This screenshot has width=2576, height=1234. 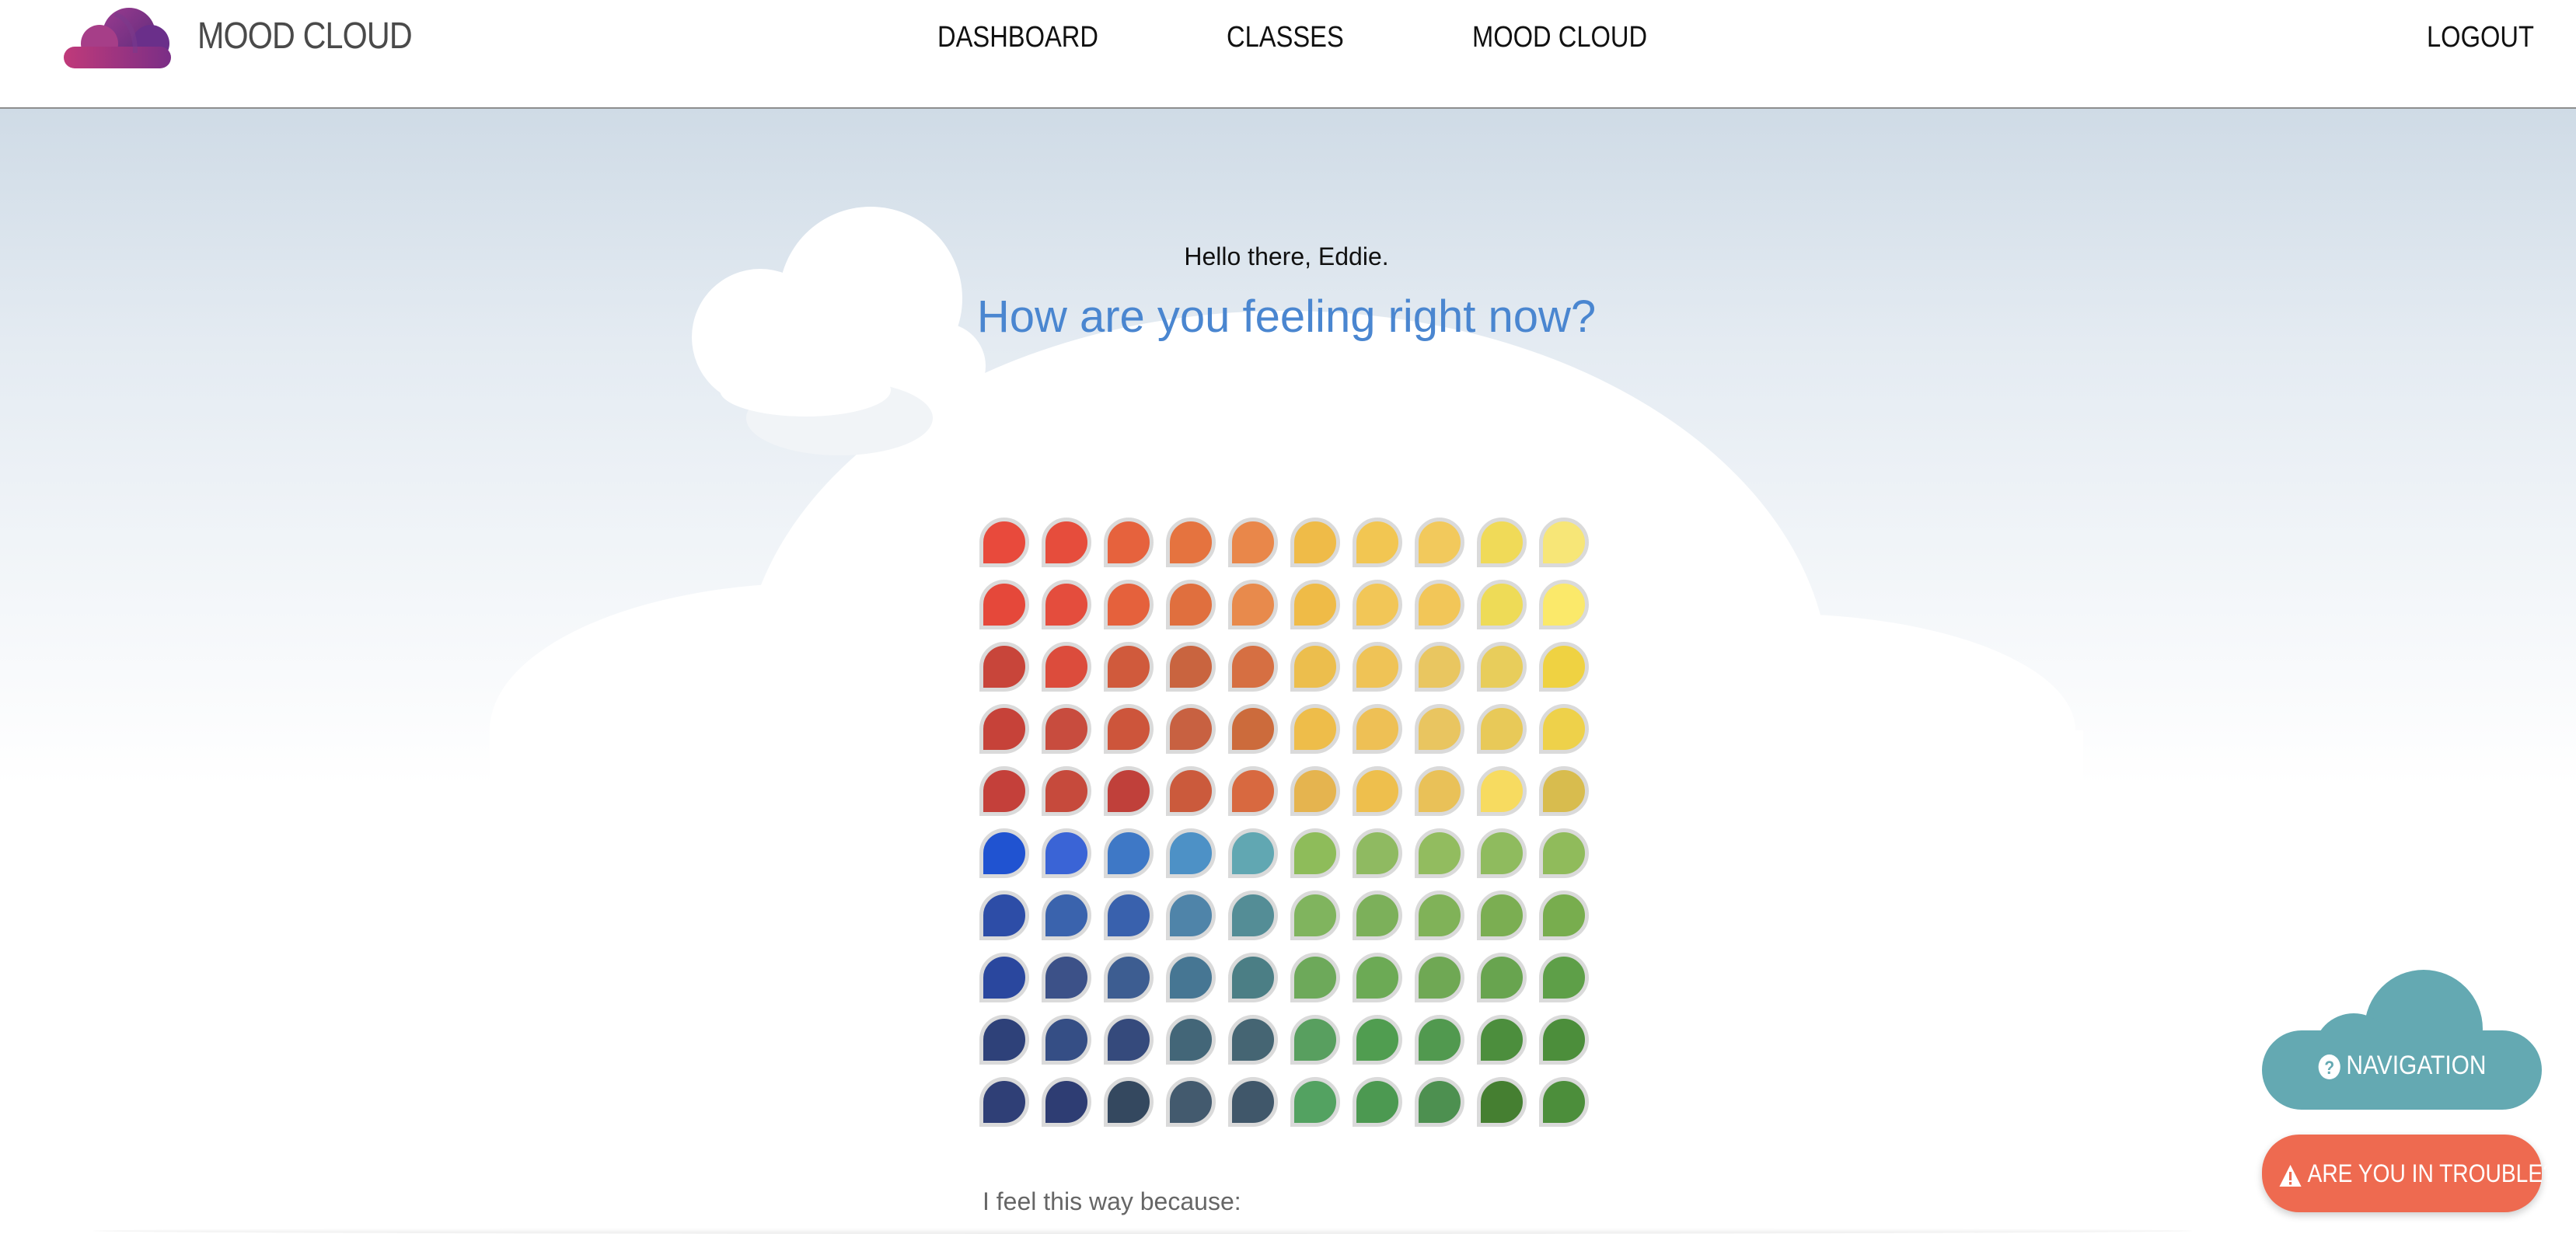 What do you see at coordinates (2480, 37) in the screenshot?
I see `nav-logout: LOGOUT` at bounding box center [2480, 37].